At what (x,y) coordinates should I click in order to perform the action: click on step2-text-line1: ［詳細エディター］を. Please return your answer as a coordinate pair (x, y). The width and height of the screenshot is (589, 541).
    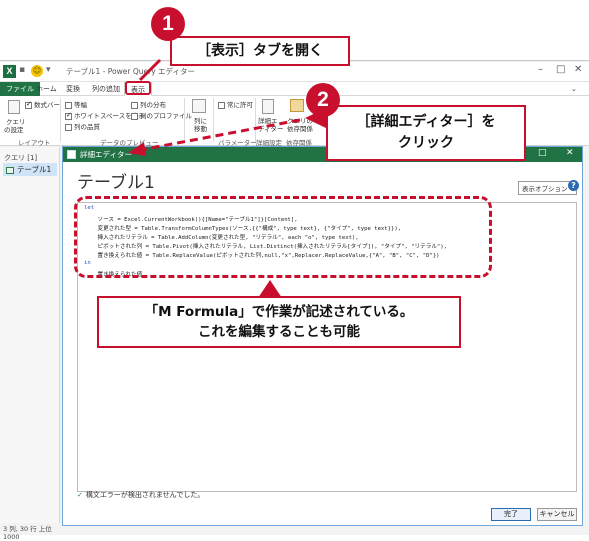
    Looking at the image, I should click on (426, 122).